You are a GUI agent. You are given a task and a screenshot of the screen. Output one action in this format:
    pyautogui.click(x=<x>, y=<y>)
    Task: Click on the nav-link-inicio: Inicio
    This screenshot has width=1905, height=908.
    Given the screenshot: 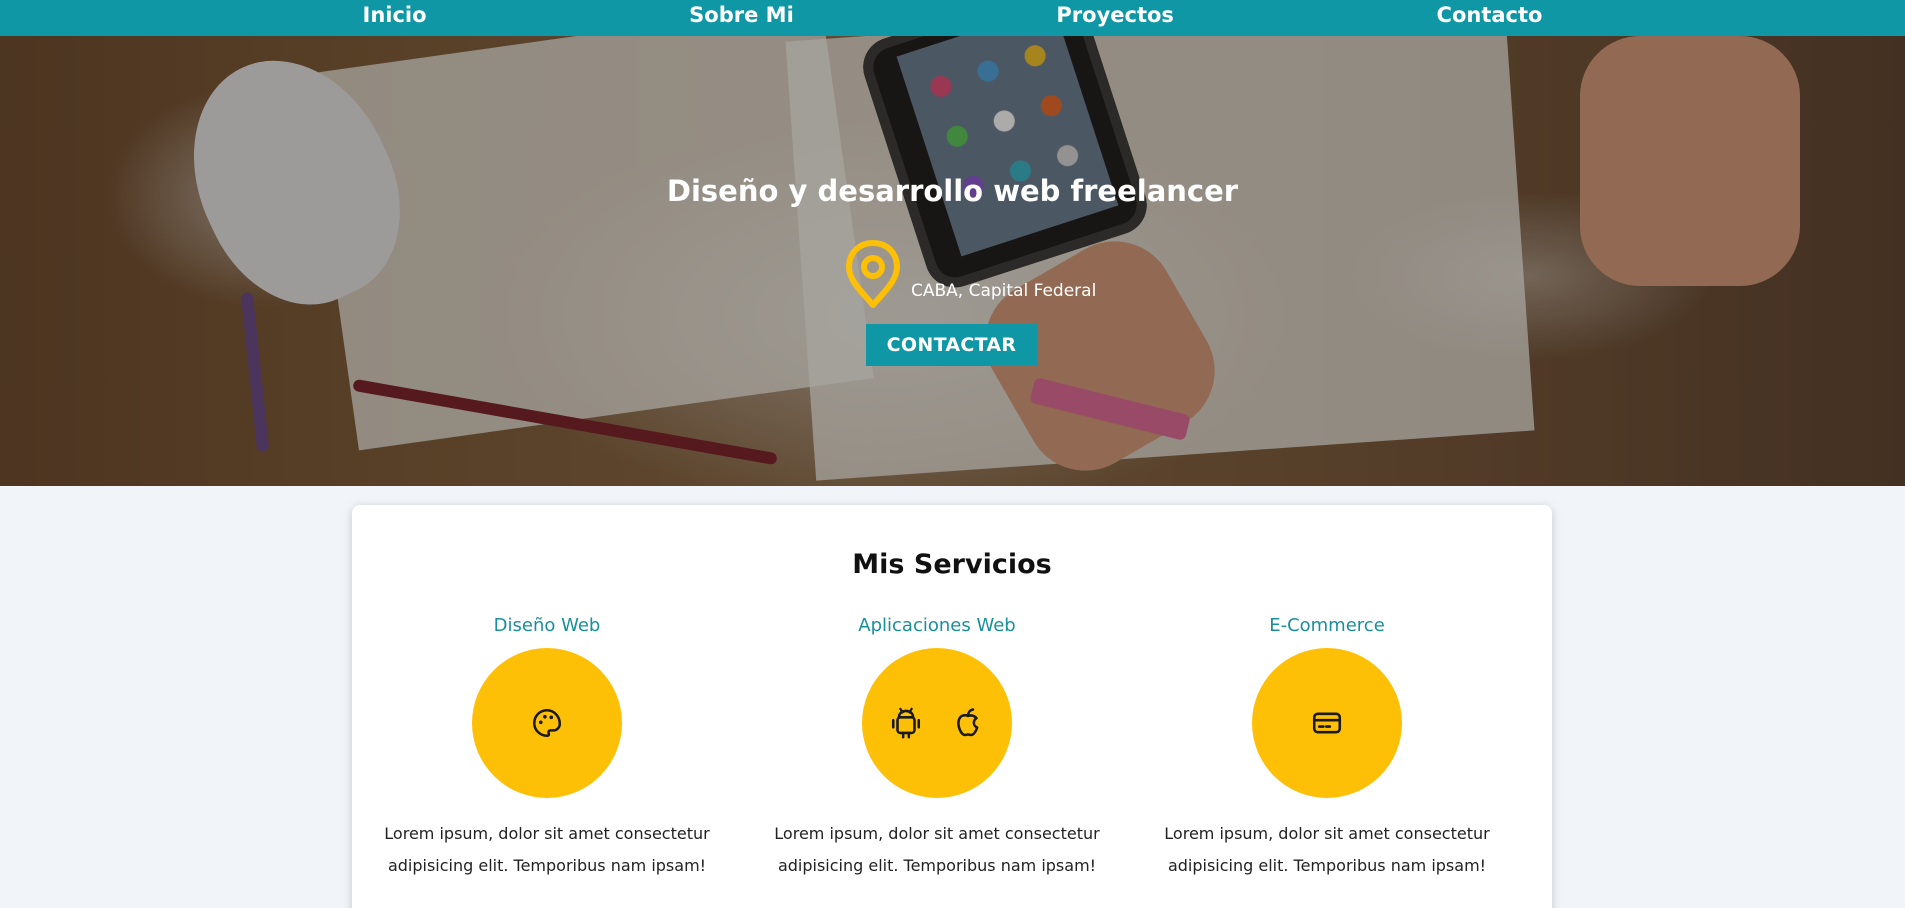 What is the action you would take?
    pyautogui.click(x=395, y=18)
    